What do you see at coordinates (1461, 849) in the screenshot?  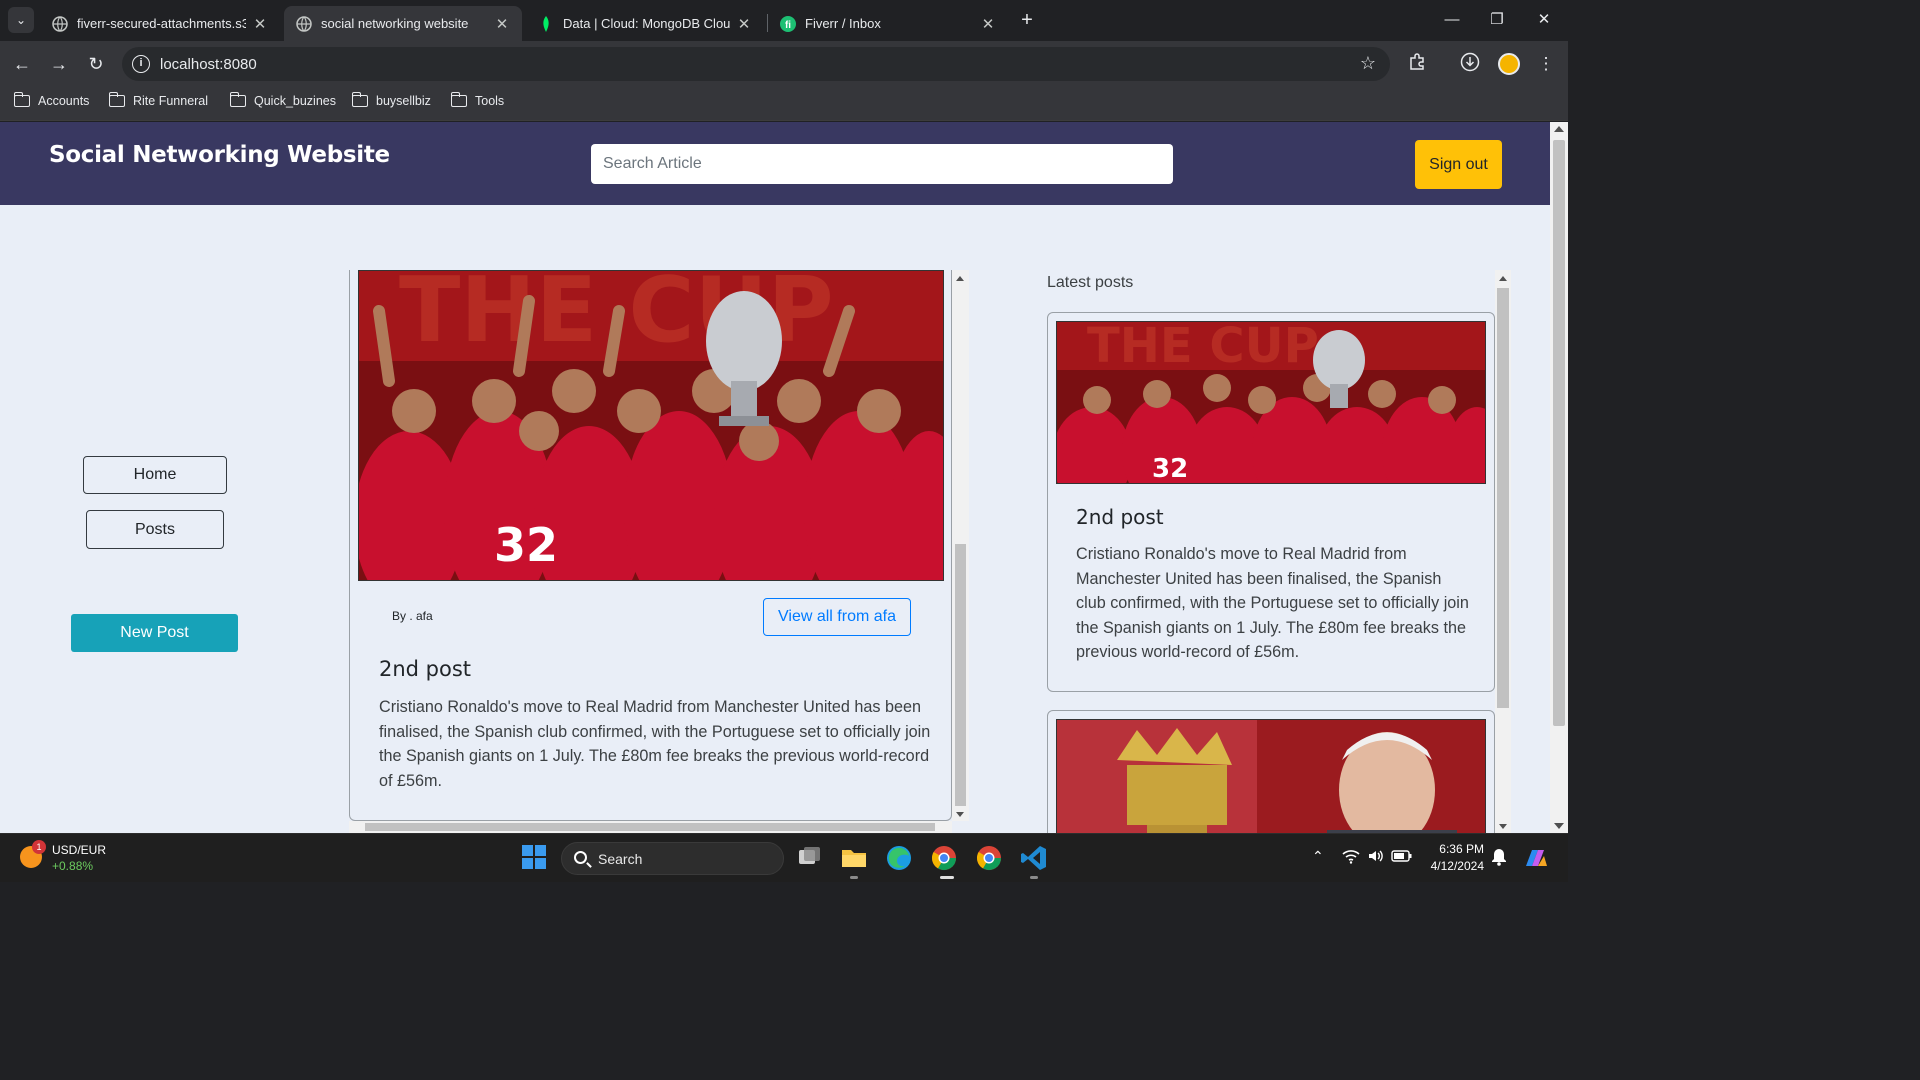 I see `clock-time: 6:36 PM` at bounding box center [1461, 849].